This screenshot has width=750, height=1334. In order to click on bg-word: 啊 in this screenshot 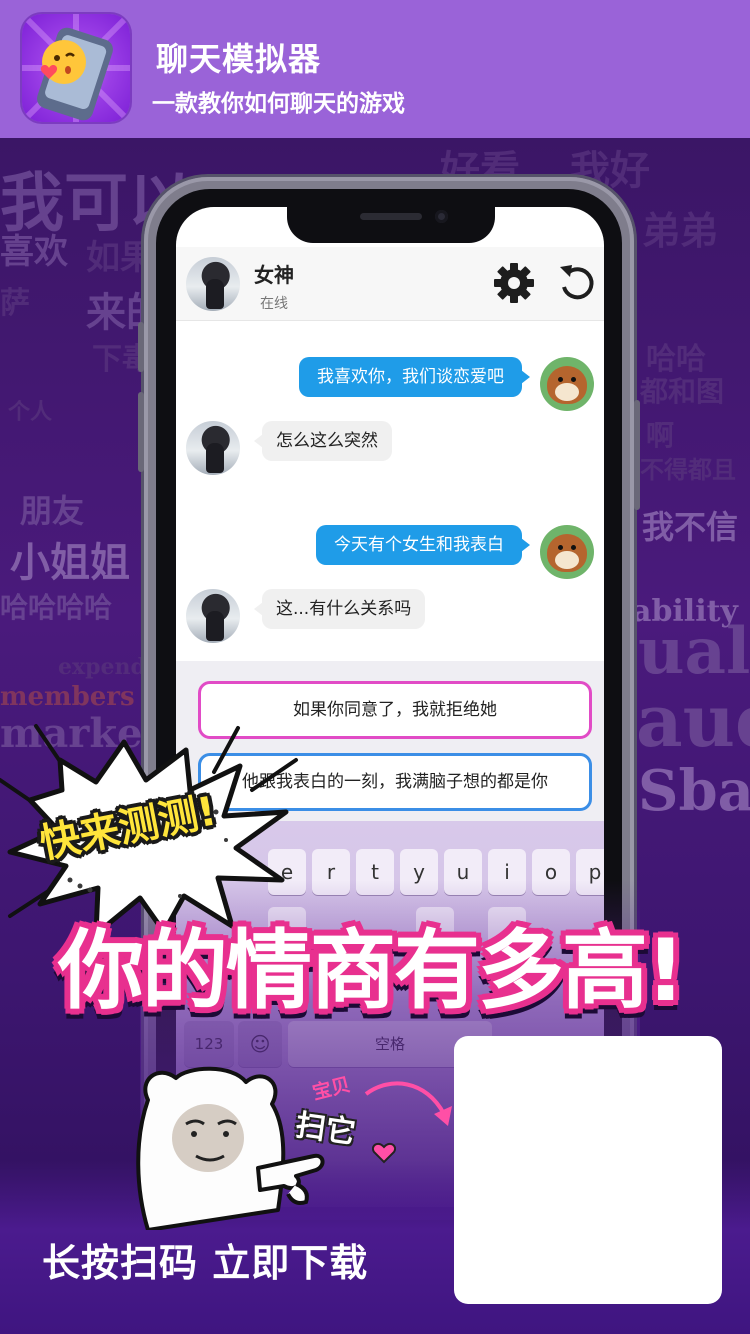, I will do `click(660, 435)`.